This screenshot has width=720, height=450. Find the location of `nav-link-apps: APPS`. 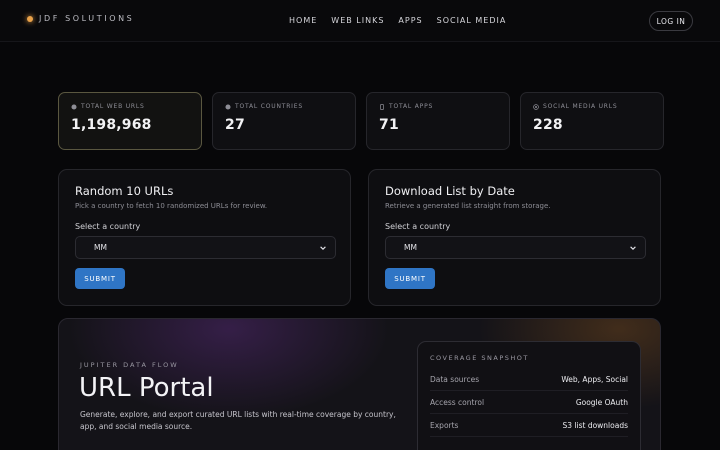

nav-link-apps: APPS is located at coordinates (410, 20).